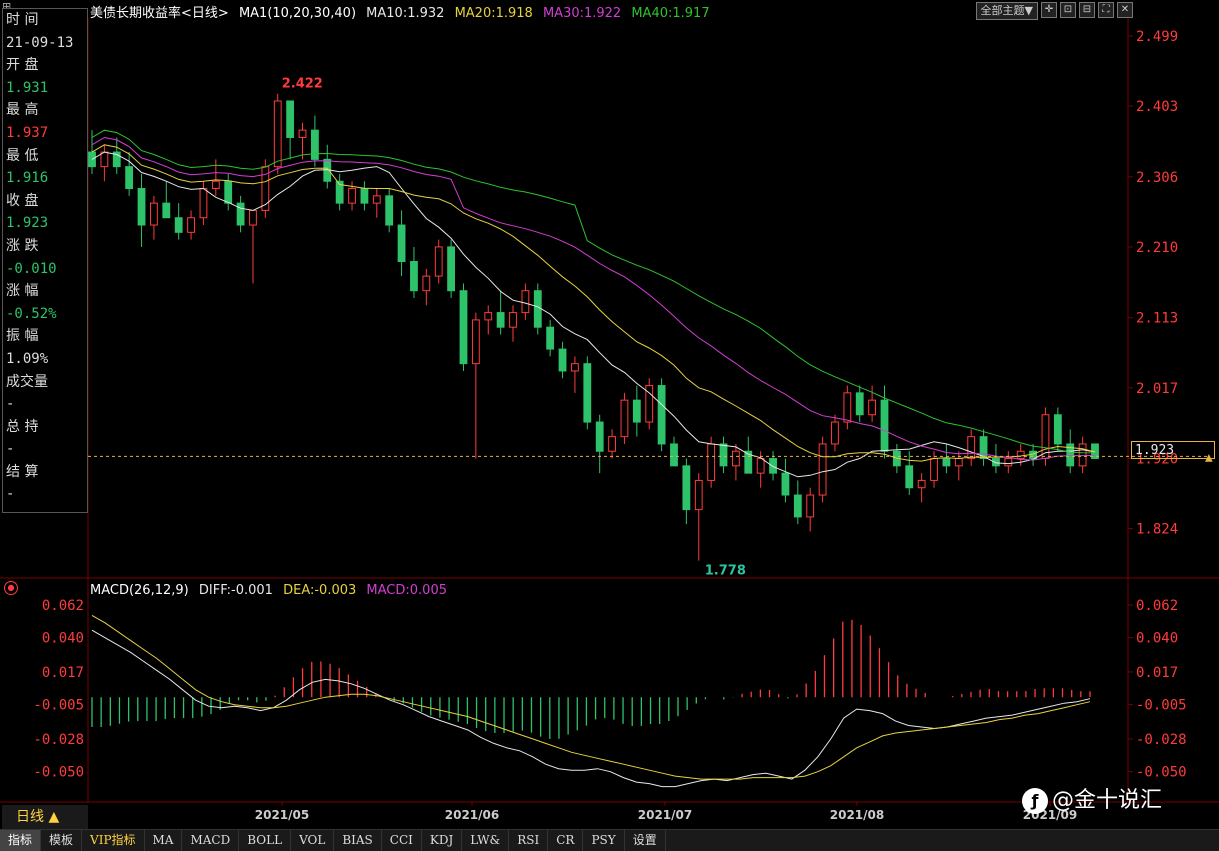 The height and width of the screenshot is (851, 1219). What do you see at coordinates (604, 840) in the screenshot?
I see `indicator-tab: PSY` at bounding box center [604, 840].